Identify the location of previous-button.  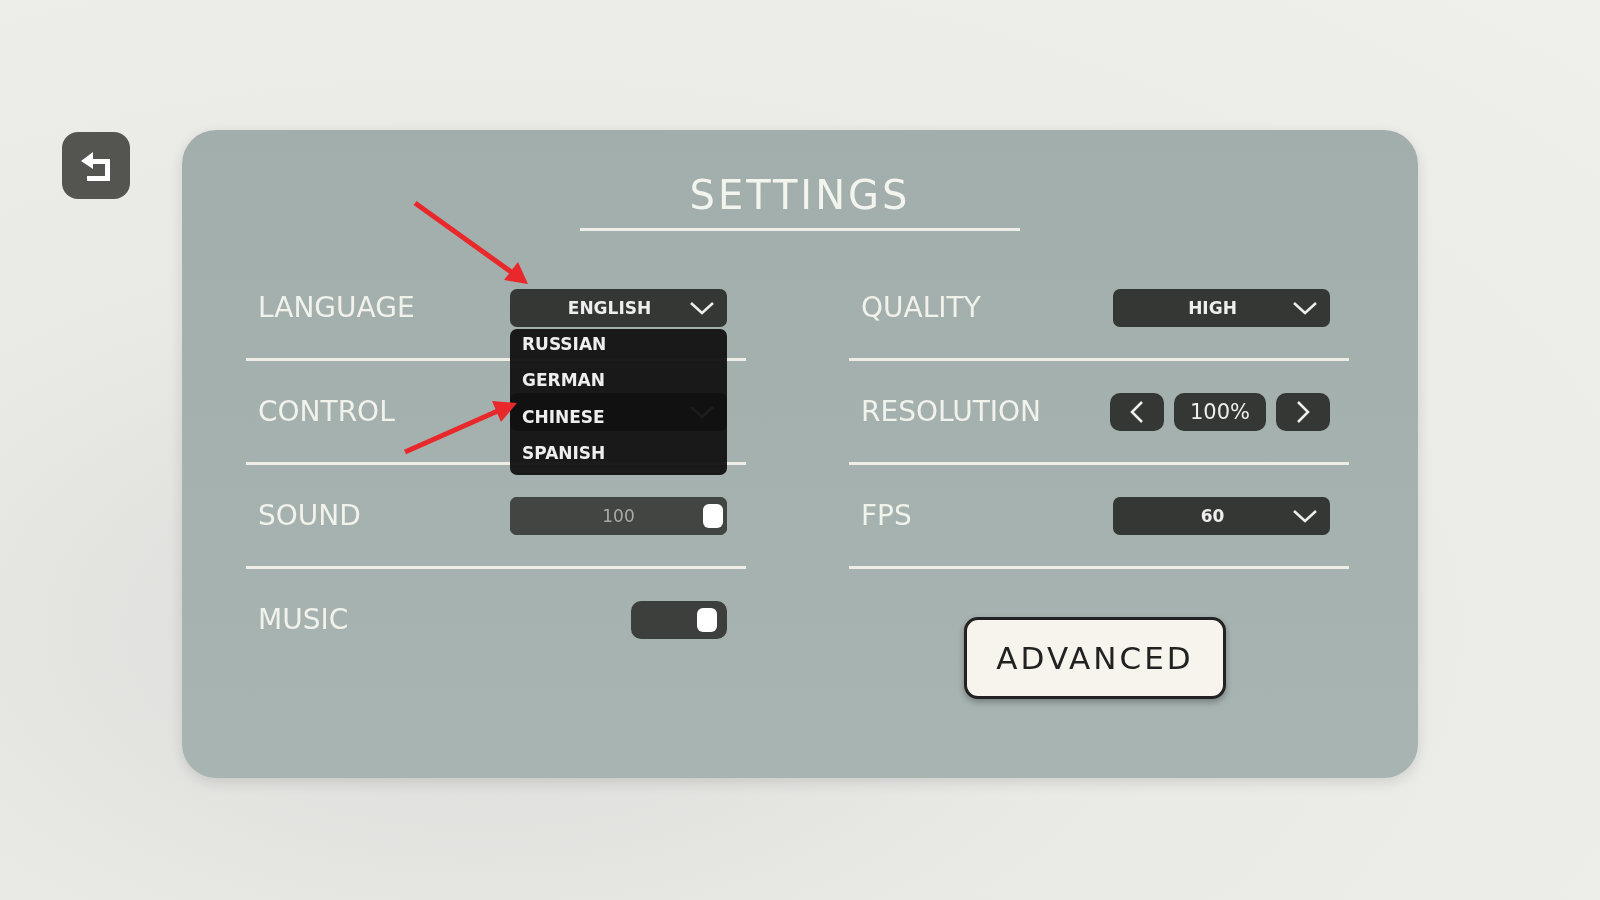
(1137, 411).